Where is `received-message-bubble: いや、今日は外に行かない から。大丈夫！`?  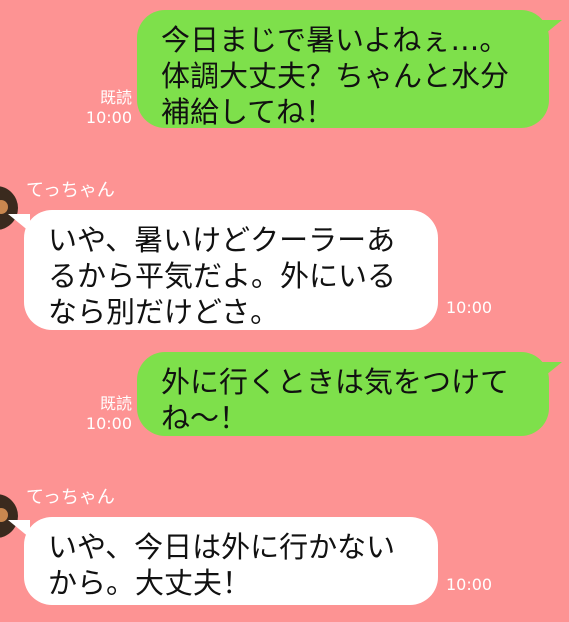 received-message-bubble: いや、今日は外に行かない から。大丈夫！ is located at coordinates (231, 561).